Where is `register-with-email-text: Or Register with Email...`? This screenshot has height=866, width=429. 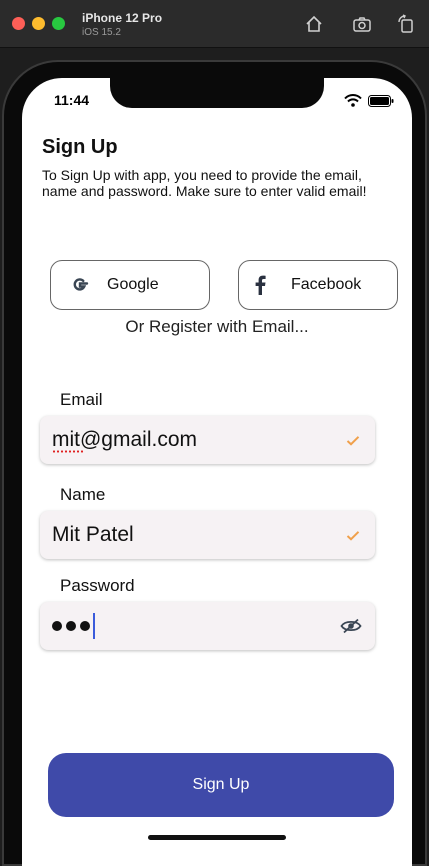 register-with-email-text: Or Register with Email... is located at coordinates (217, 326).